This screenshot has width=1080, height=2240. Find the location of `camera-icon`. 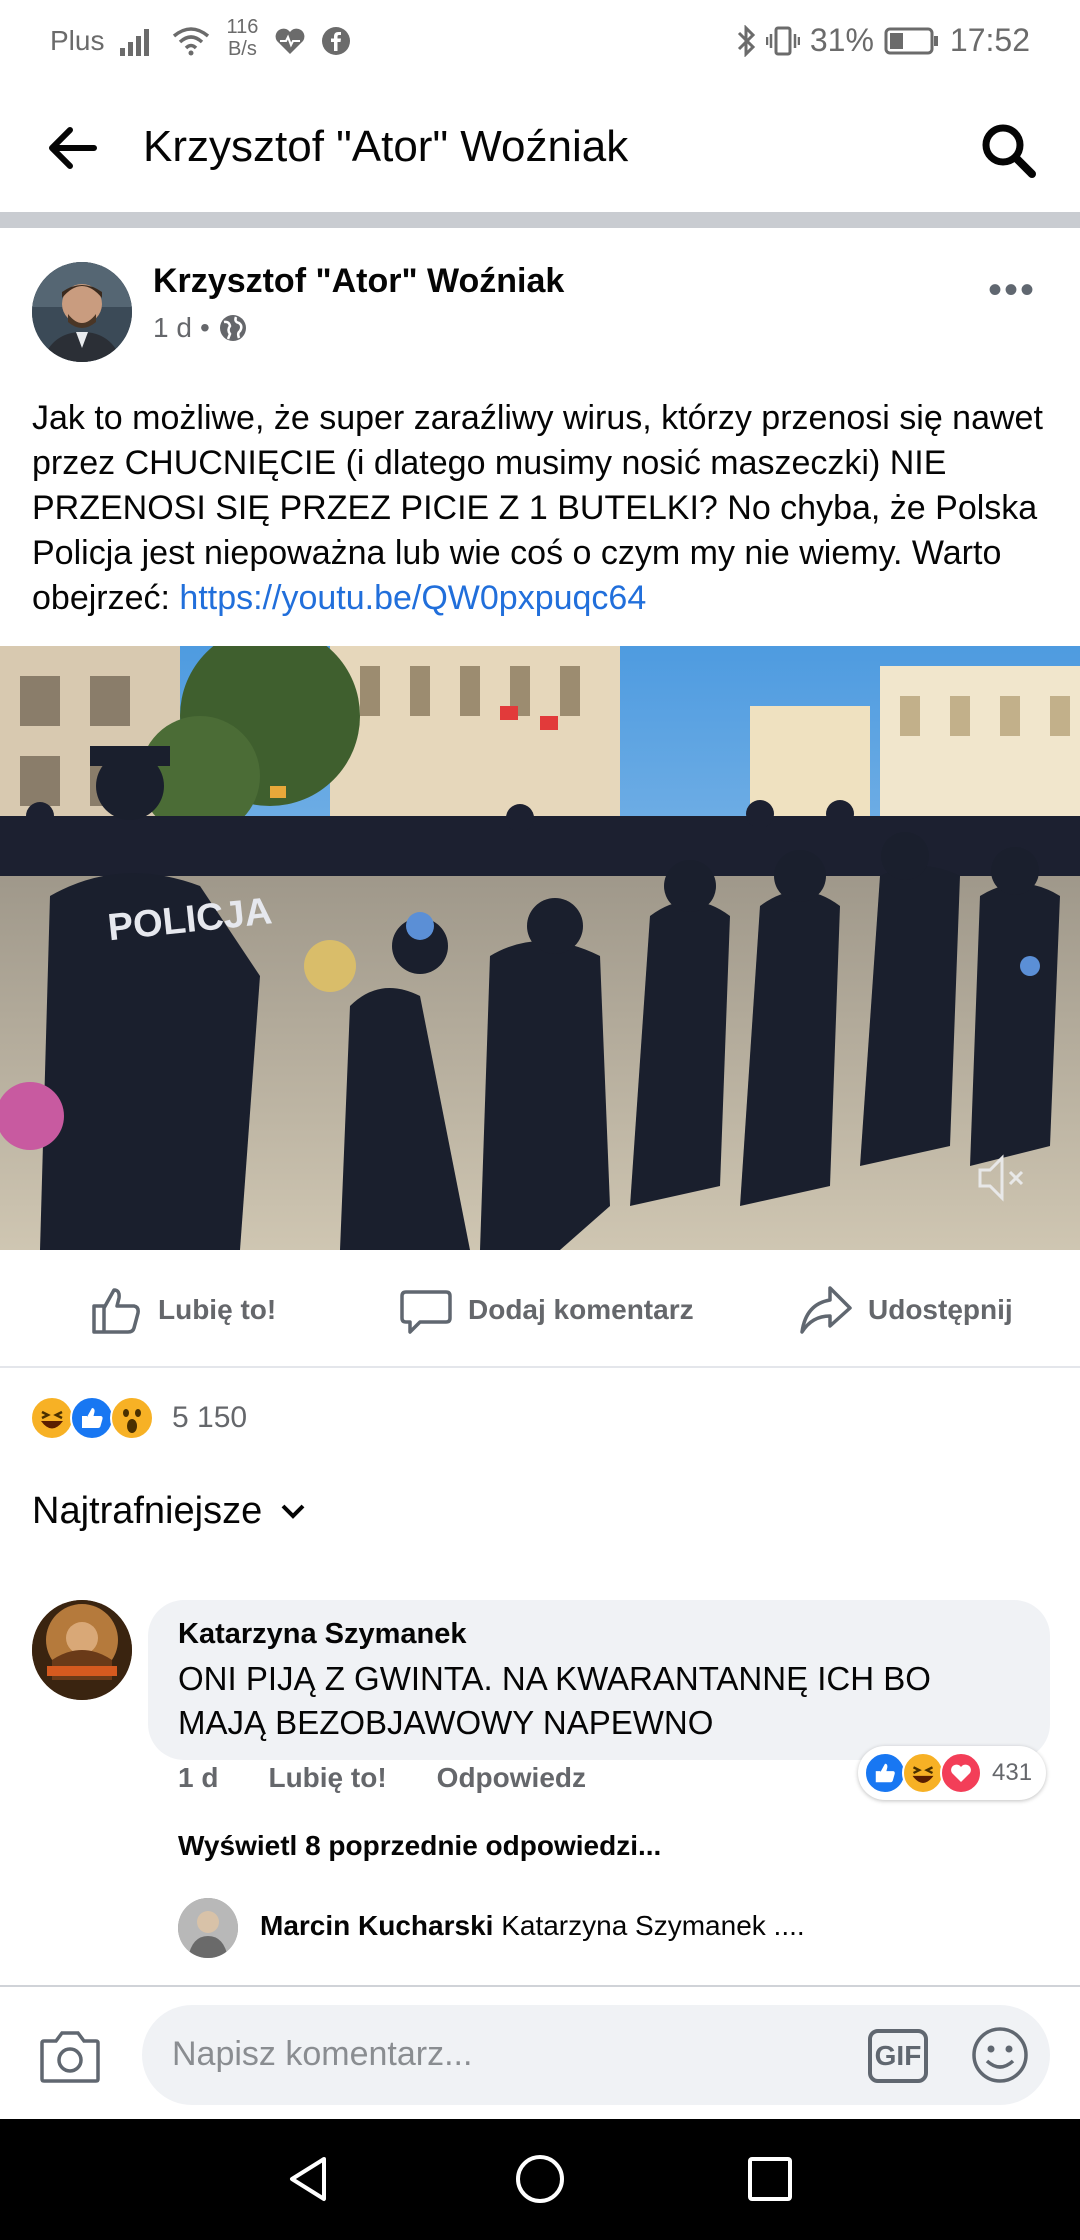

camera-icon is located at coordinates (70, 2056).